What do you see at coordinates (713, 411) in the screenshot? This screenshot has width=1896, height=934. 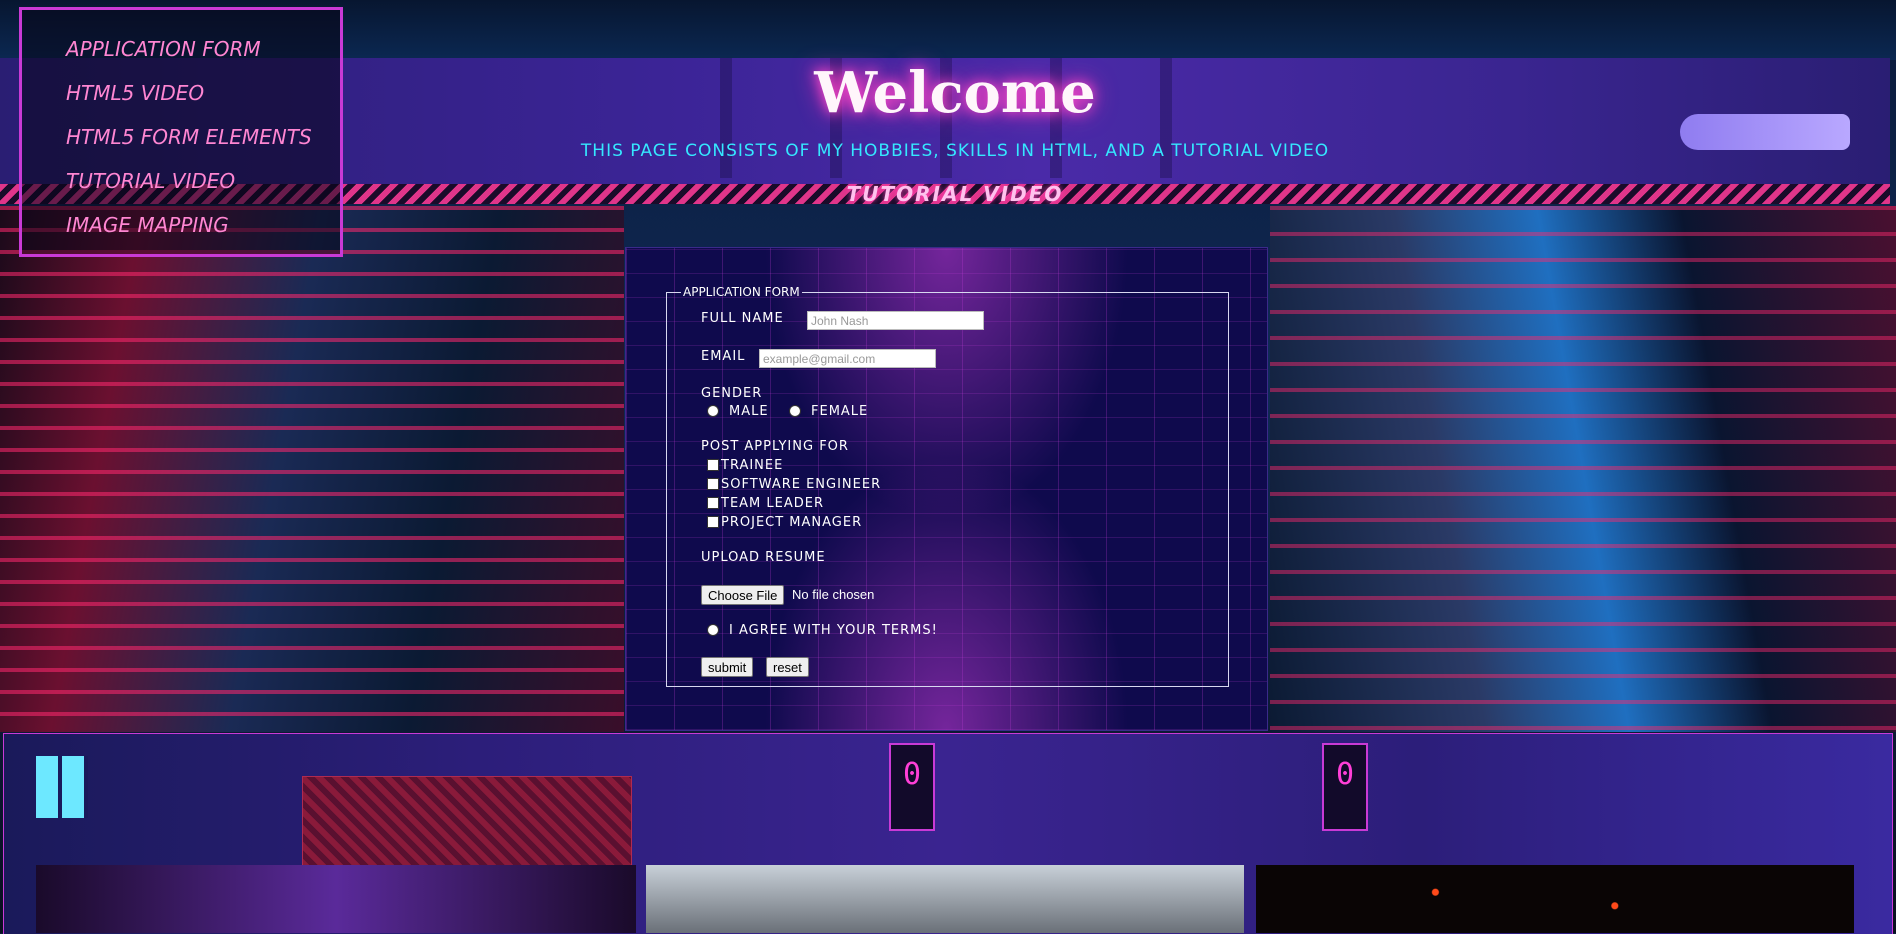 I see `gender-male-radio` at bounding box center [713, 411].